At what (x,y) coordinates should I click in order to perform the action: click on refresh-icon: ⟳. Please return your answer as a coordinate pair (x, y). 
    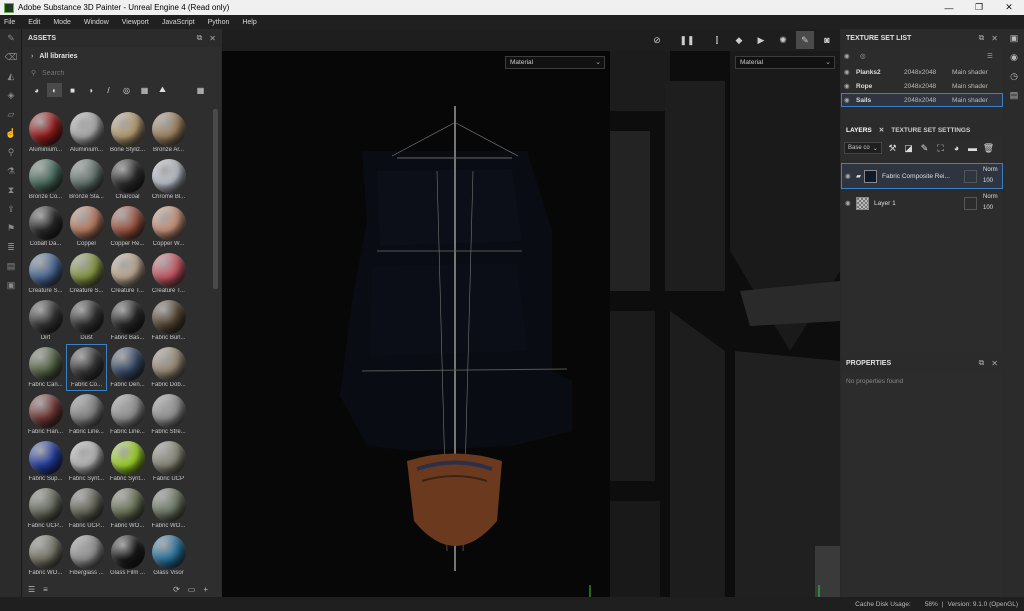
    Looking at the image, I should click on (176, 589).